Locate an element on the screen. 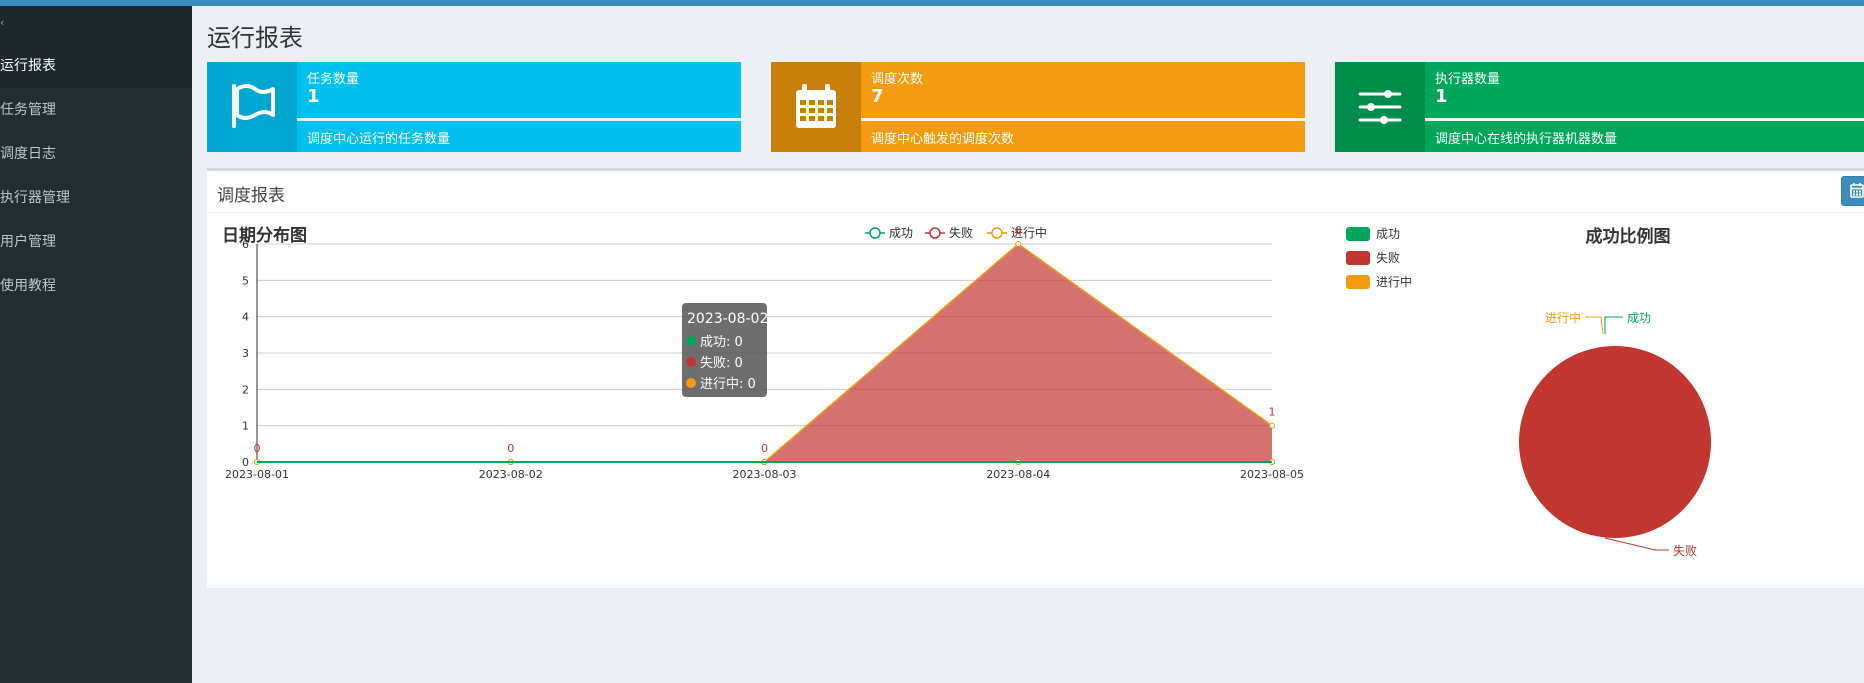 This screenshot has width=1864, height=683. pie-chart-legend: 成功失败进行中 is located at coordinates (1379, 258).